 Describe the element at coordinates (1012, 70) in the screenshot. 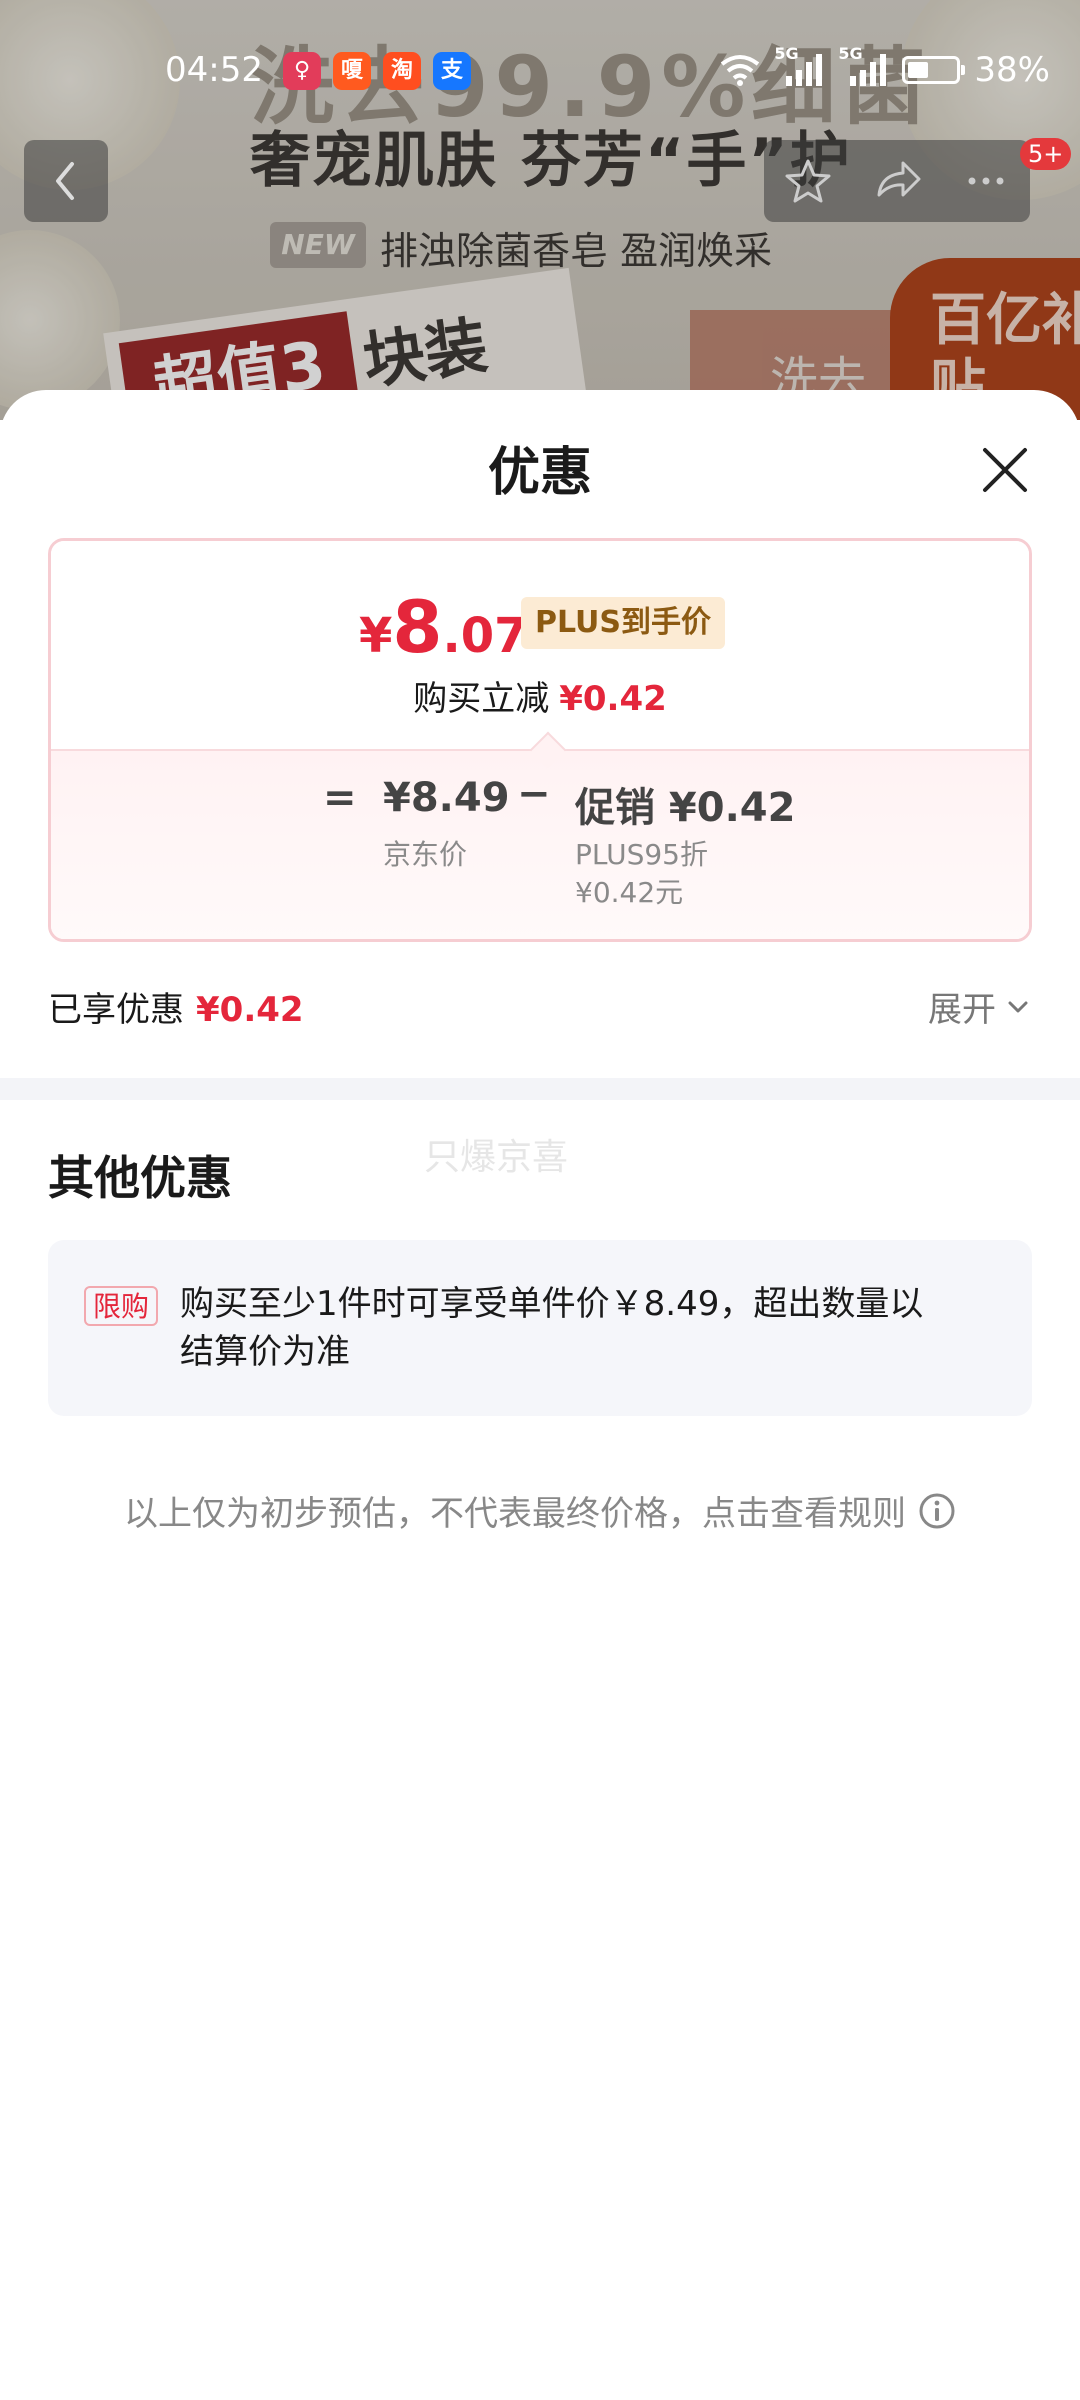

I see `battery-percent: 38%` at that location.